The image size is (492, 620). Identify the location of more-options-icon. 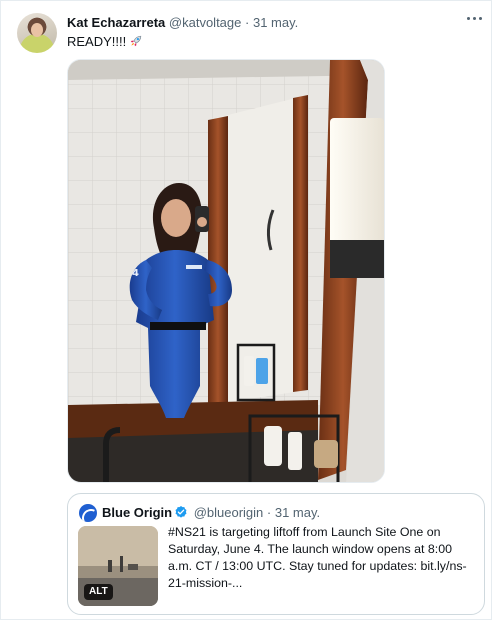
(475, 19).